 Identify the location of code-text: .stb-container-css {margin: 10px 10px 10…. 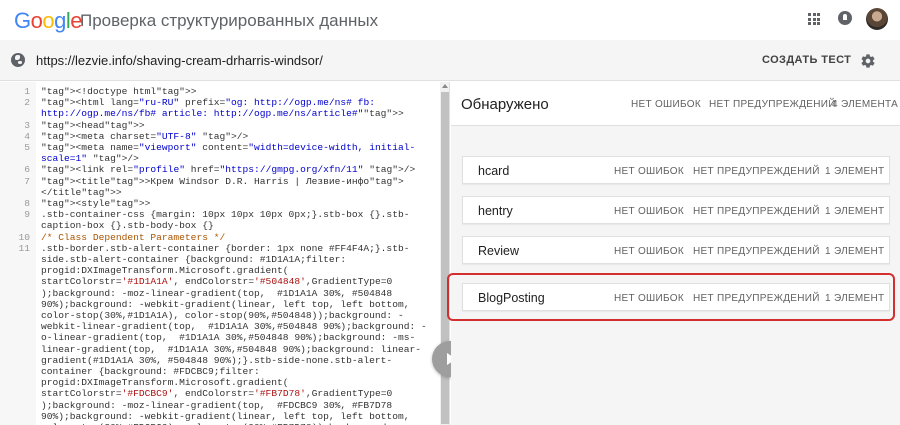
(233, 220).